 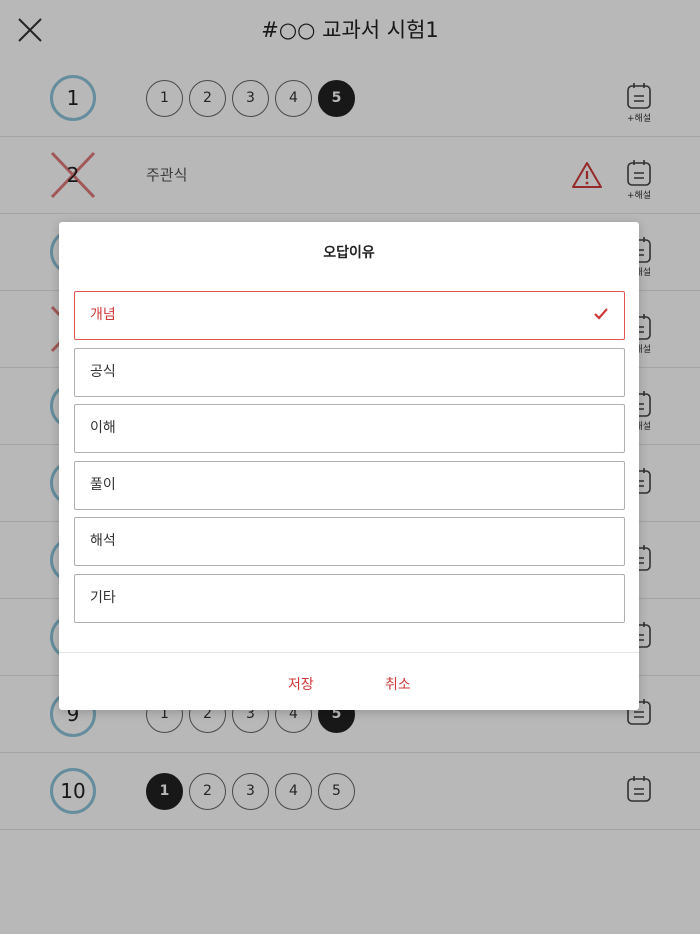 I want to click on reason-option-label: 공식, so click(x=103, y=371).